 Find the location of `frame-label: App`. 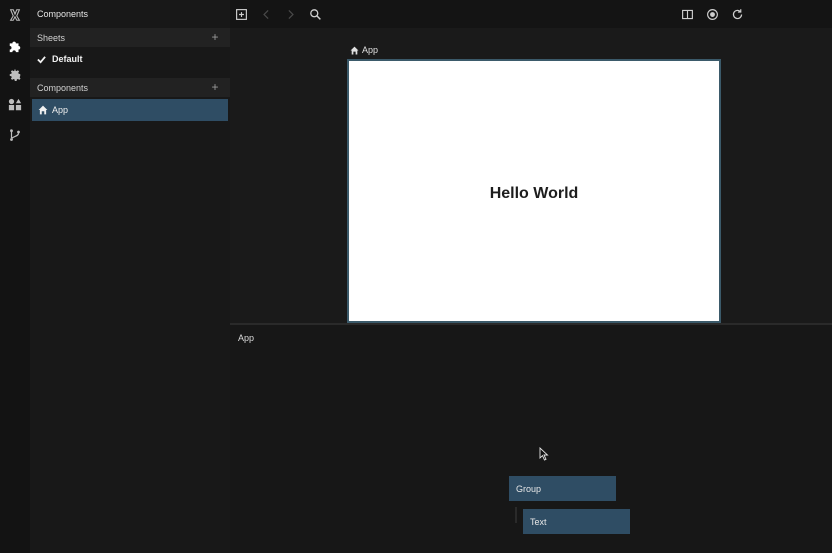

frame-label: App is located at coordinates (364, 50).